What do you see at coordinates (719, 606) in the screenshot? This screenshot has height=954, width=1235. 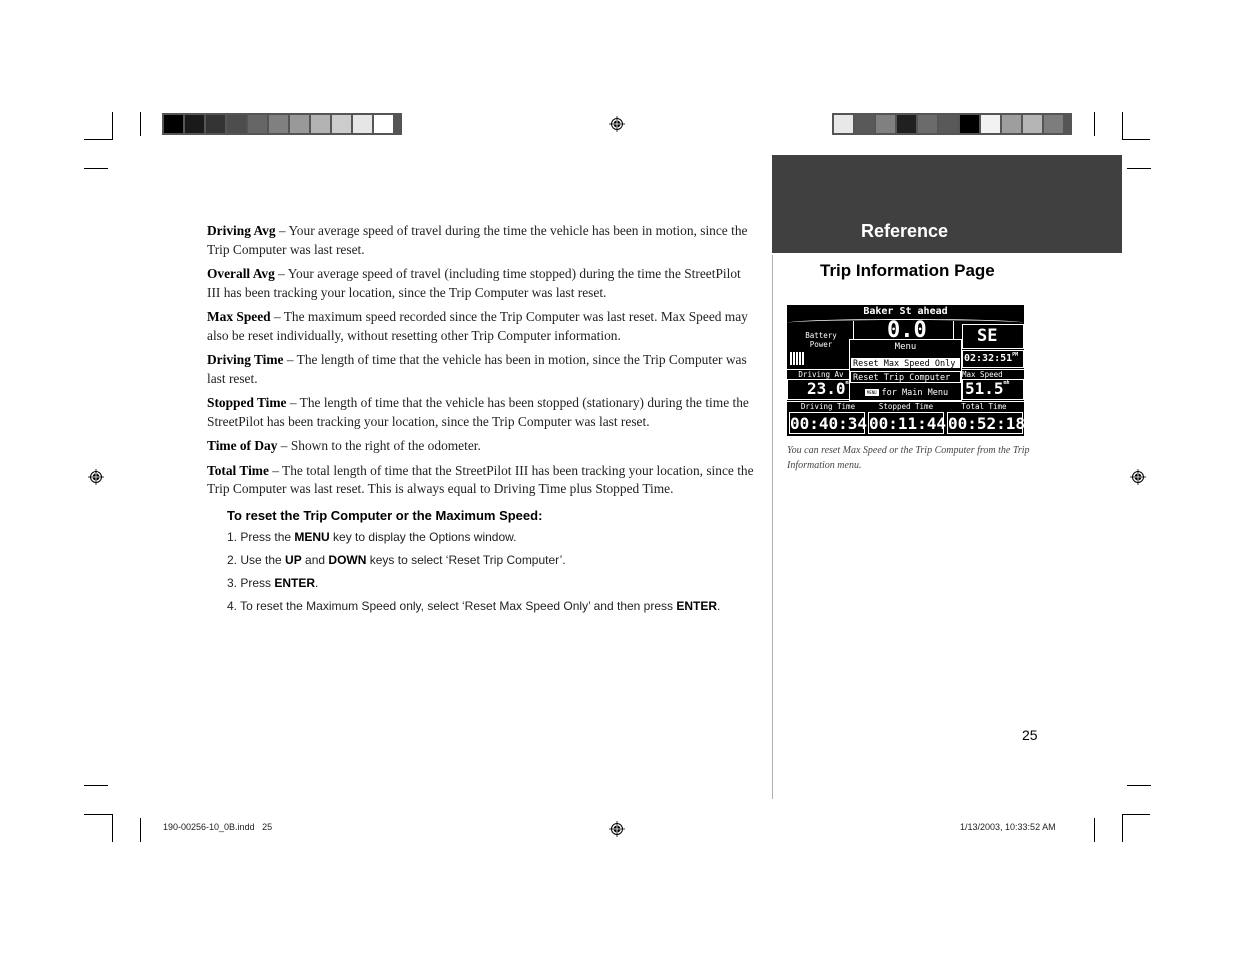 I see `step-text: .` at bounding box center [719, 606].